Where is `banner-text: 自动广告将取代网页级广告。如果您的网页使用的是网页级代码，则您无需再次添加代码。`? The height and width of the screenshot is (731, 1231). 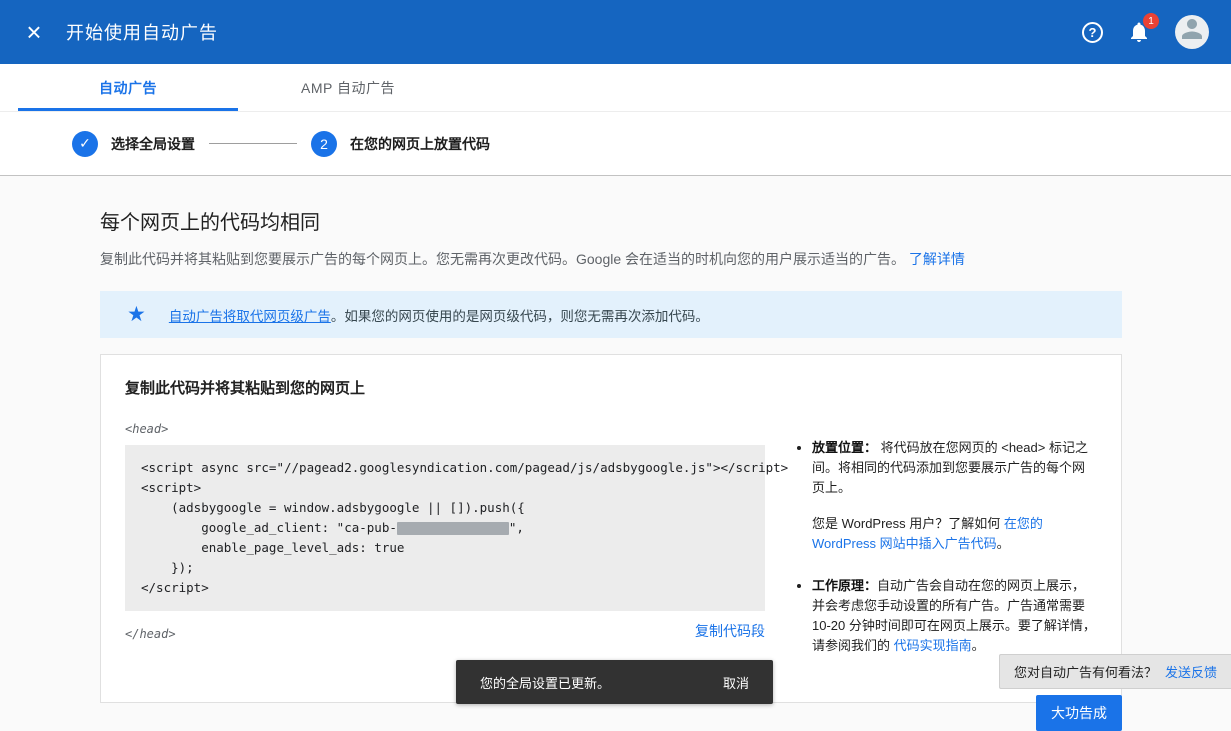 banner-text: 自动广告将取代网页级广告。如果您的网页使用的是网页级代码，则您无需再次添加代码。 is located at coordinates (439, 315).